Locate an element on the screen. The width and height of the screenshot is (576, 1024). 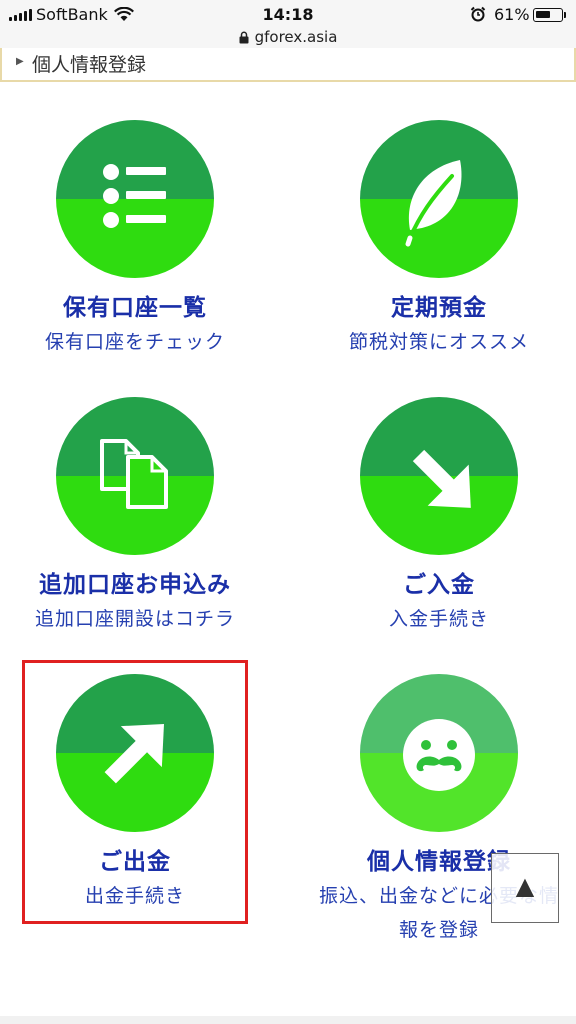
menu-subtitle: 追加口座開設はコチラ is located at coordinates (135, 619).